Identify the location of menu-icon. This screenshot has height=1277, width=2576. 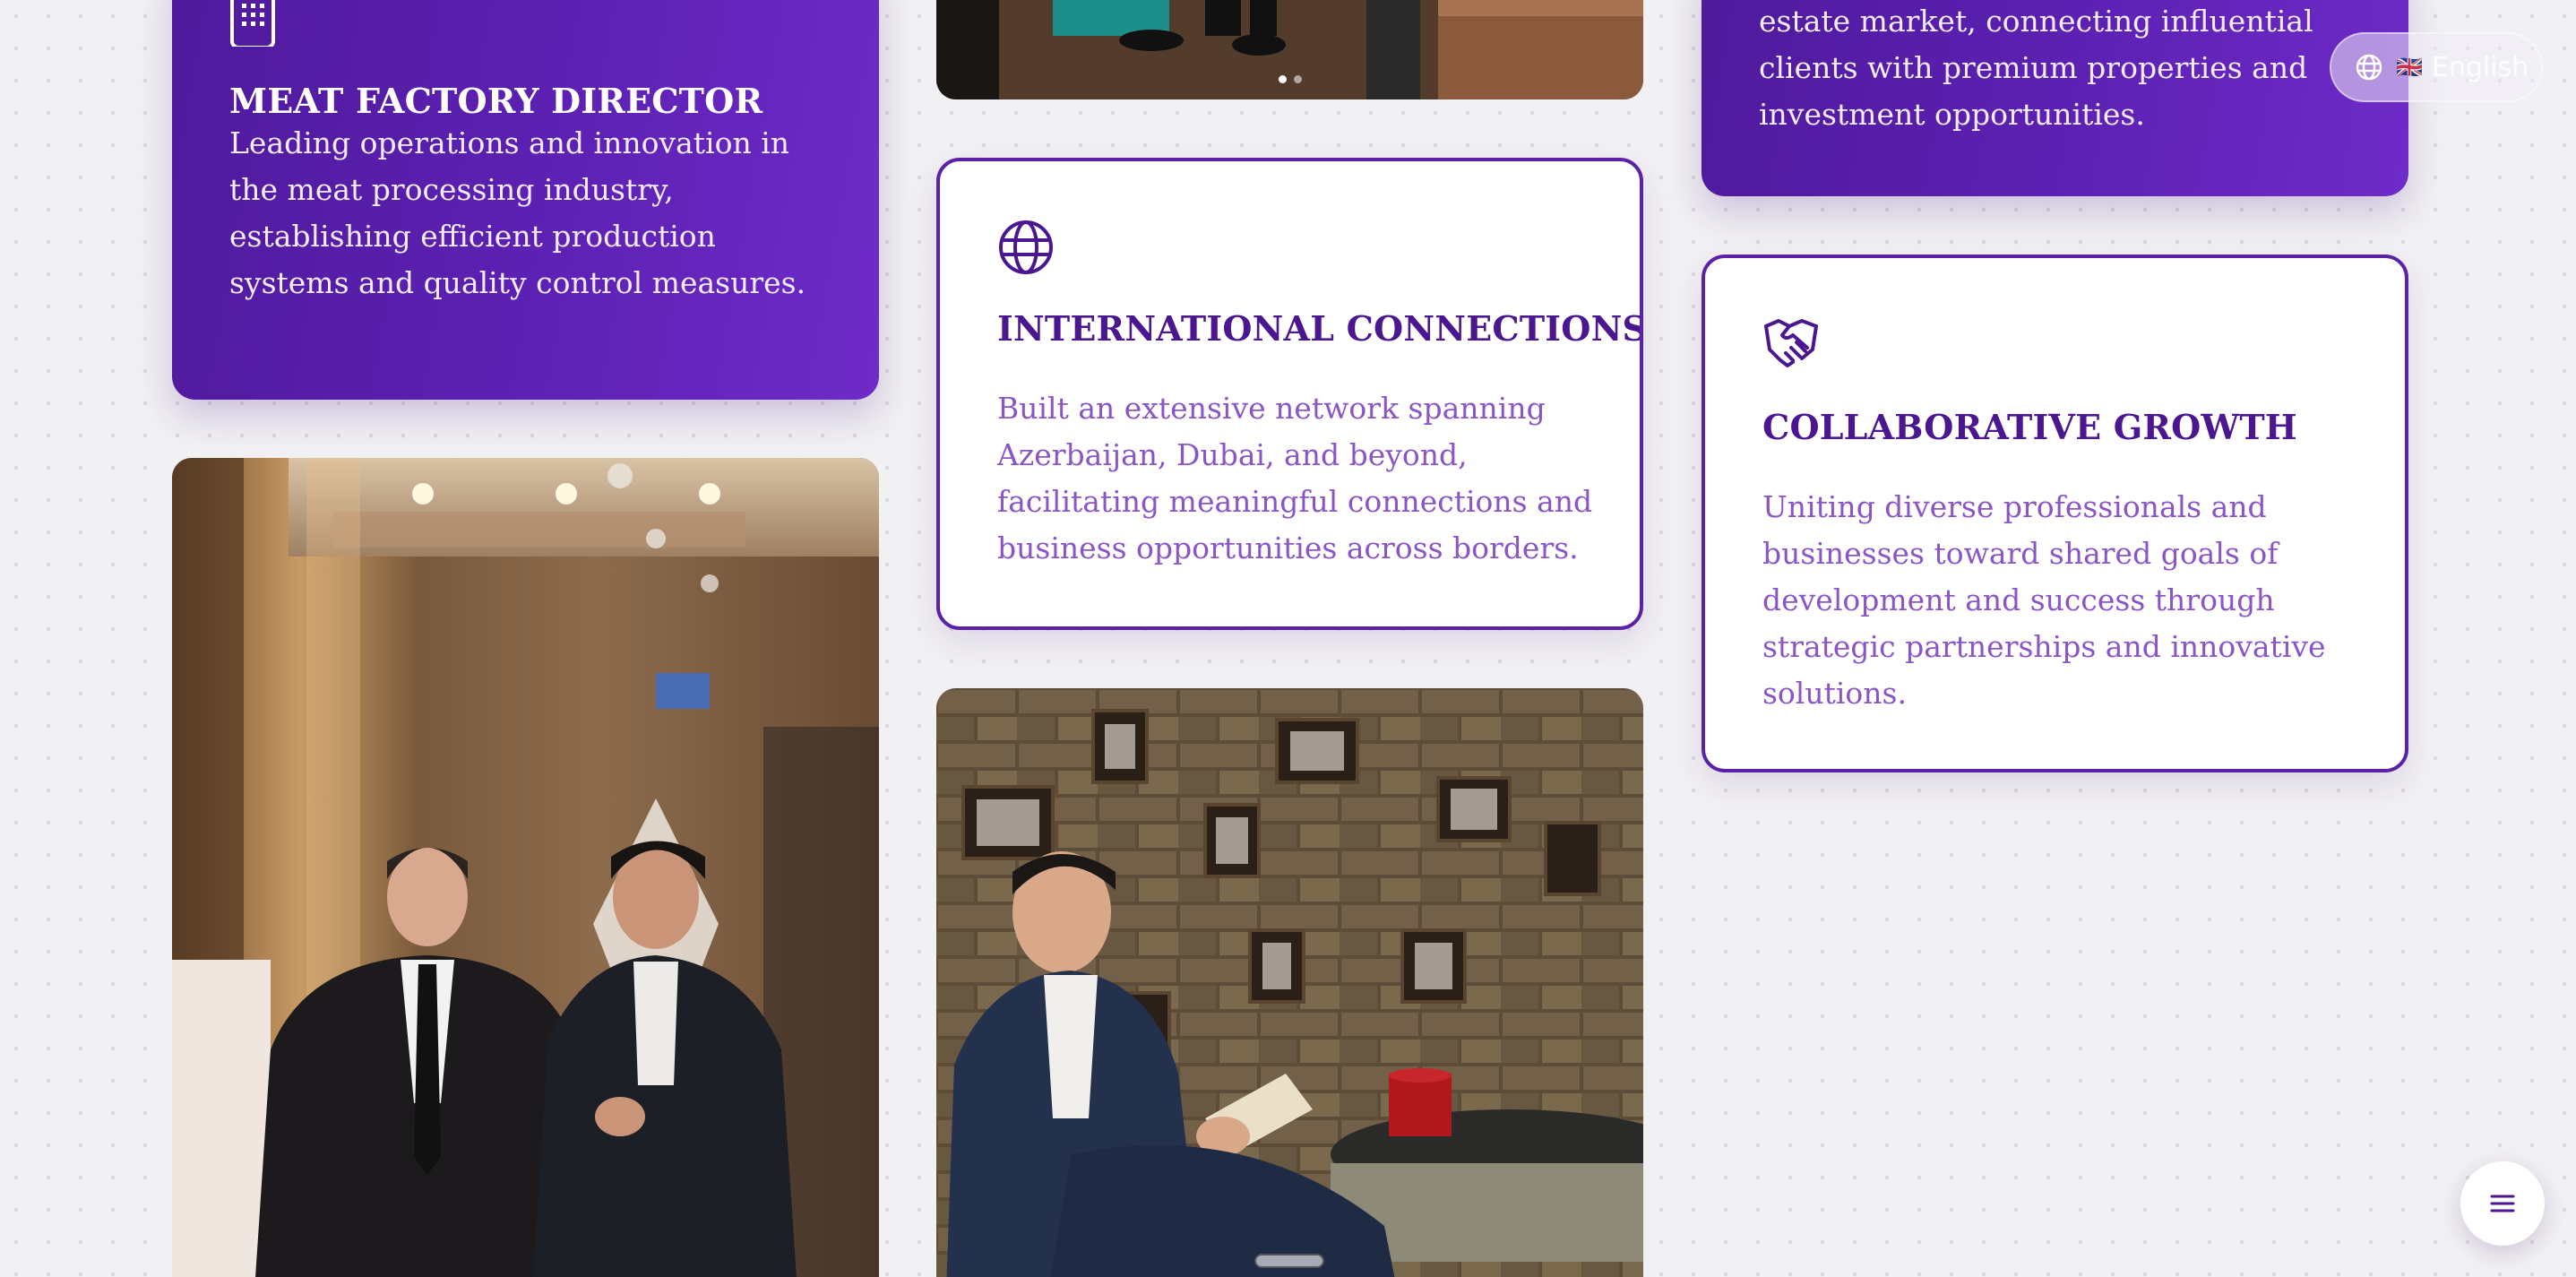
(2502, 1203).